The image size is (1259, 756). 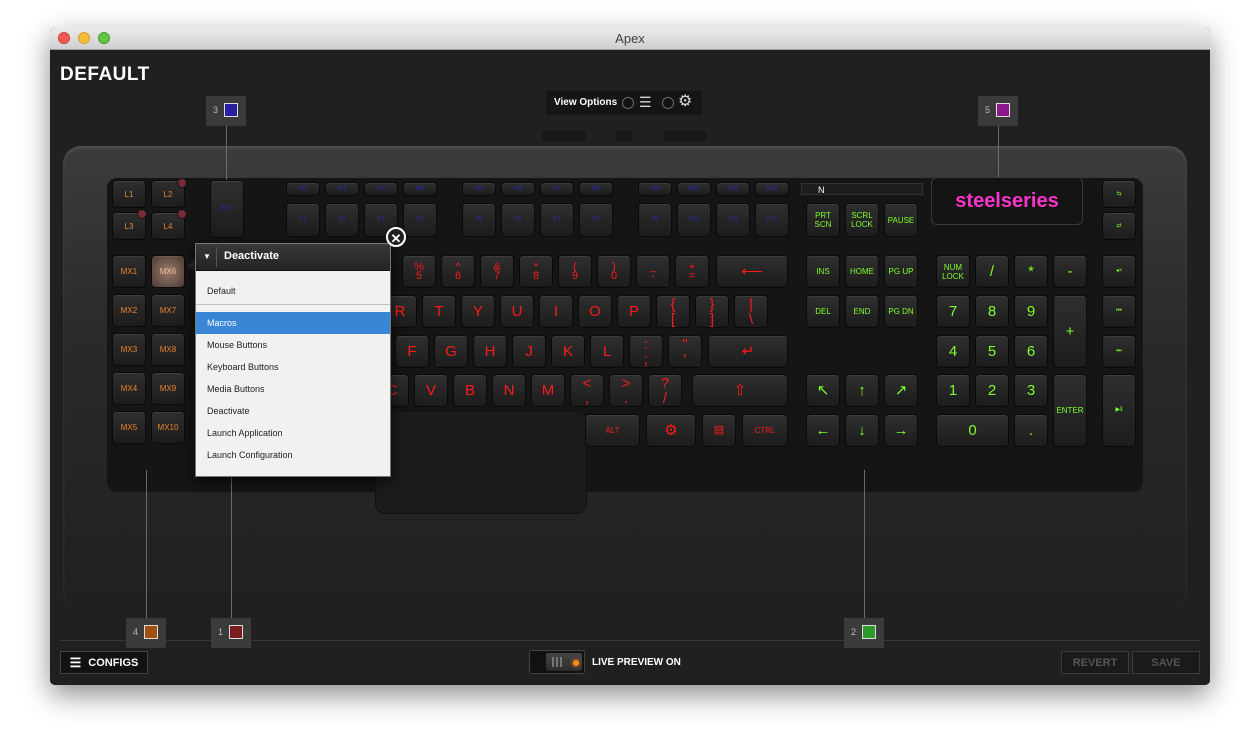 What do you see at coordinates (557, 189) in the screenshot?
I see `m-key-m7: M7` at bounding box center [557, 189].